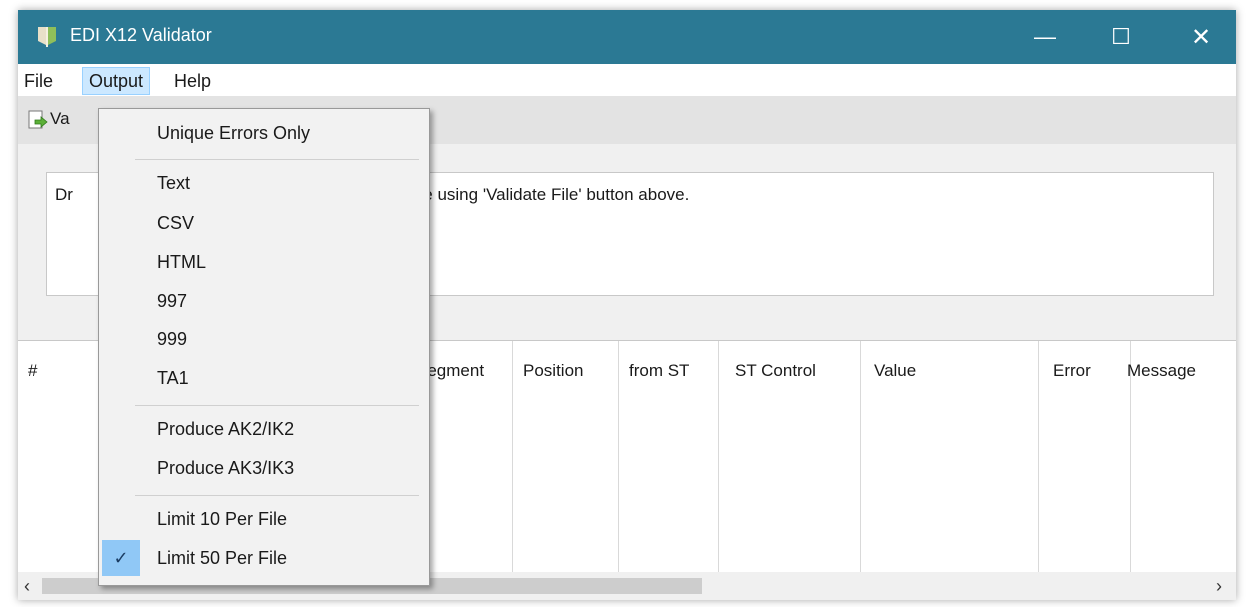  I want to click on column-header-st-control: ST Control, so click(775, 371).